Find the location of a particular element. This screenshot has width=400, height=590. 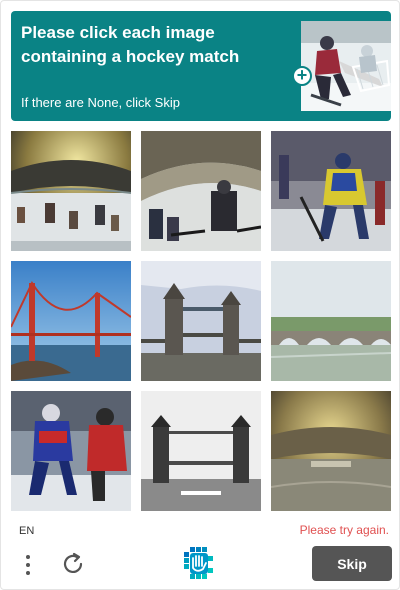

example-image is located at coordinates (346, 66).